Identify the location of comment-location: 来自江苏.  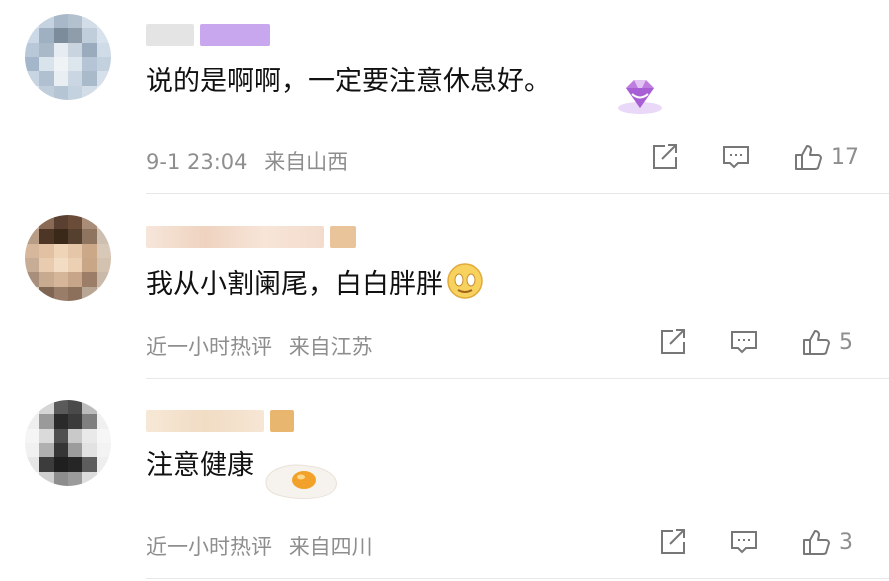
(330, 347).